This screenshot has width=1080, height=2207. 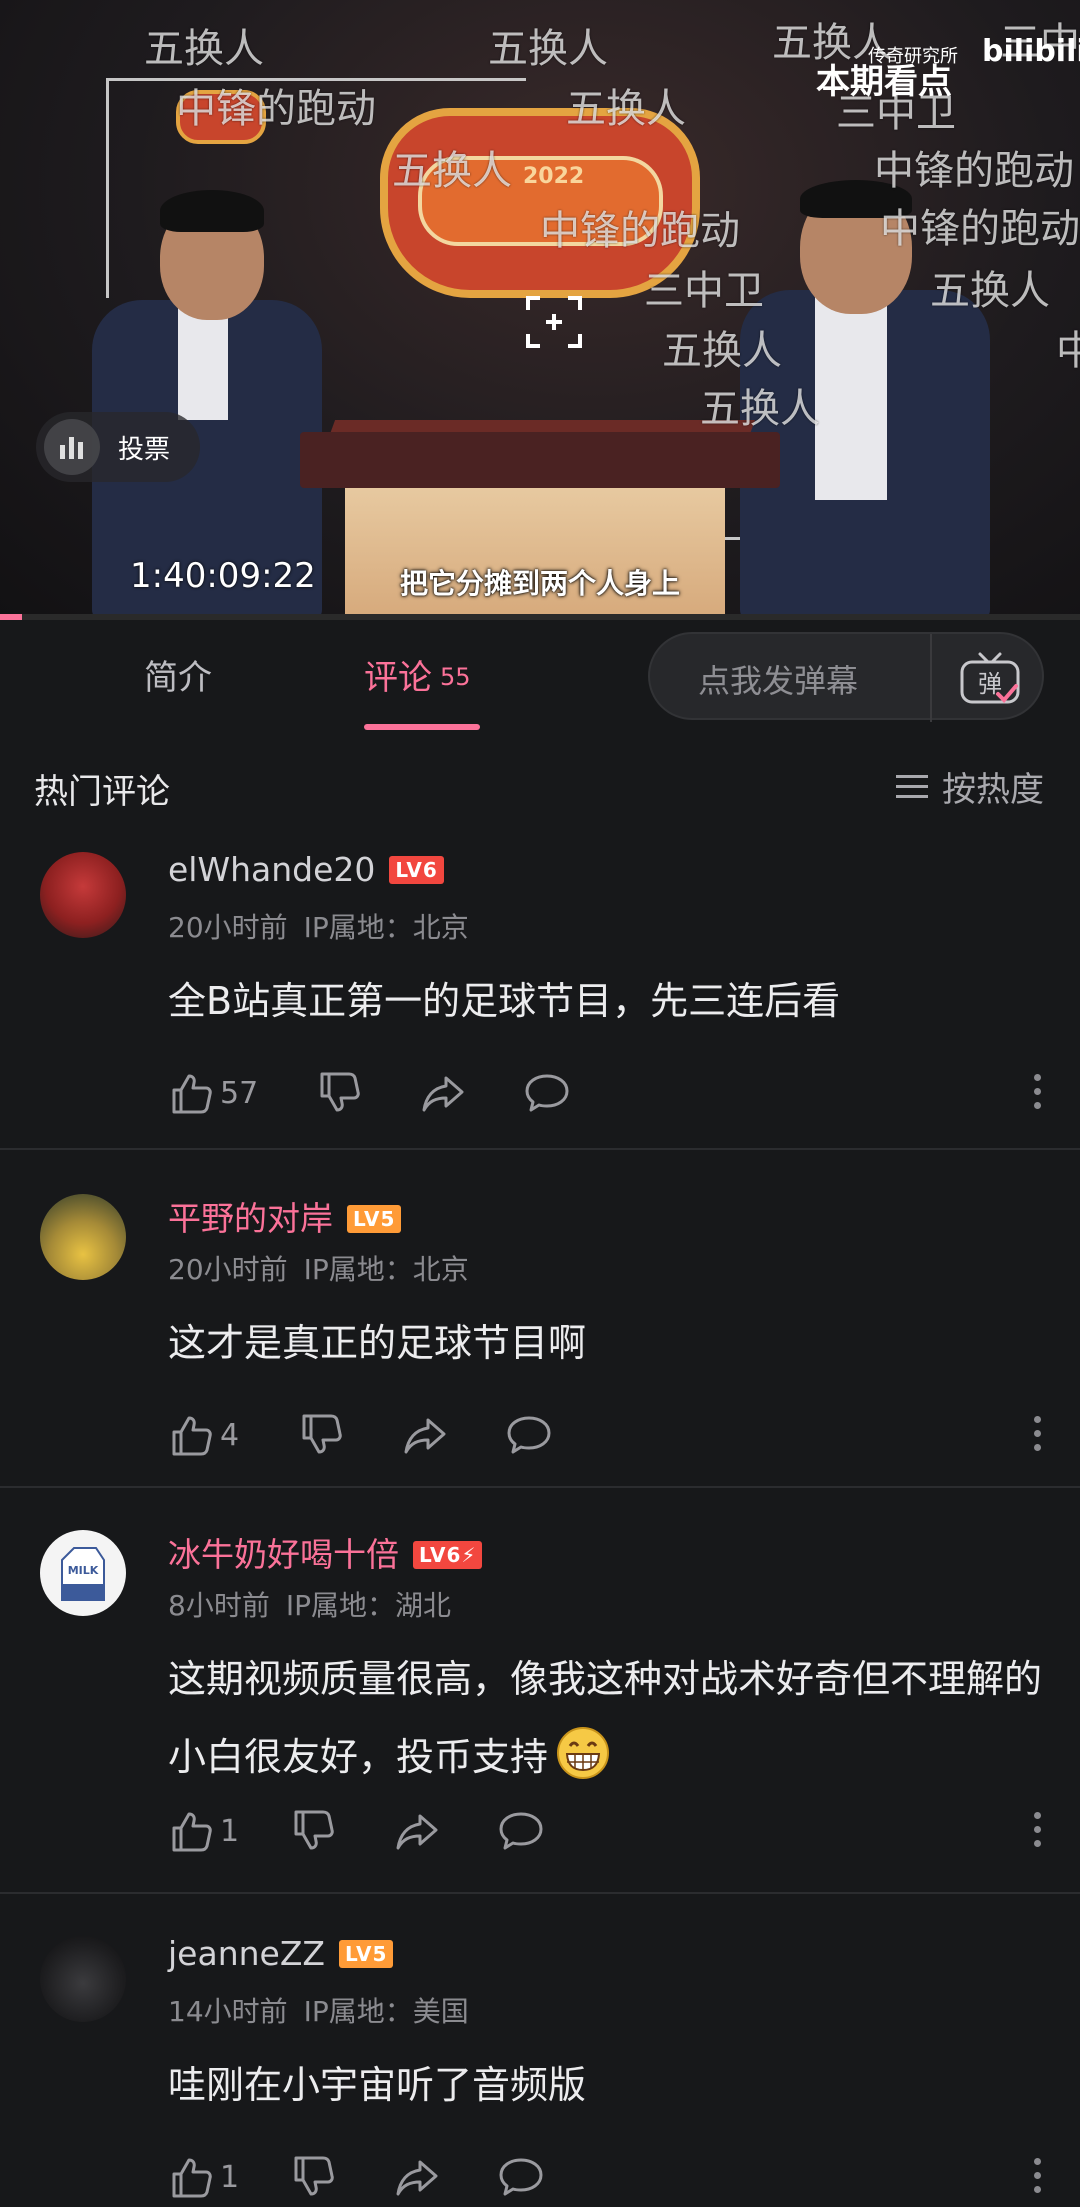 What do you see at coordinates (102, 792) in the screenshot?
I see `hot-comments-title: 热门评论` at bounding box center [102, 792].